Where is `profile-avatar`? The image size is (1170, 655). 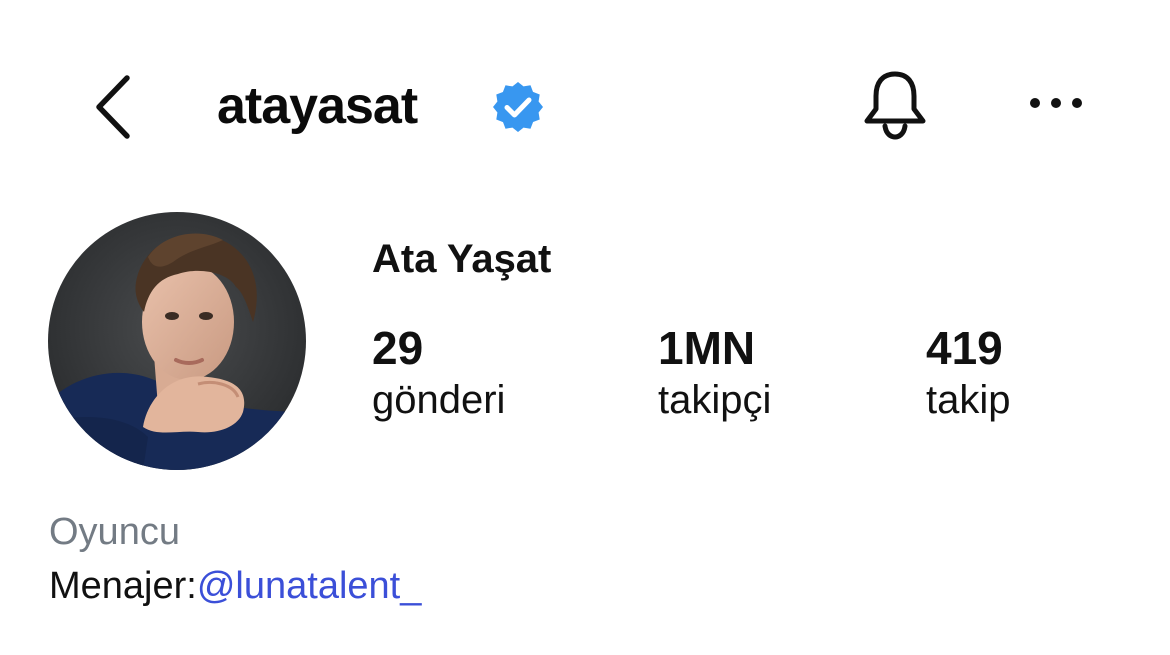
profile-avatar is located at coordinates (177, 341).